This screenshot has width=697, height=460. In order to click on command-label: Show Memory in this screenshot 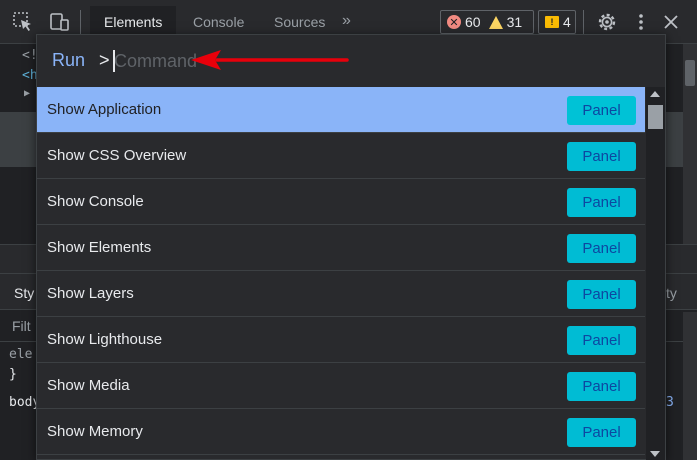, I will do `click(95, 431)`.